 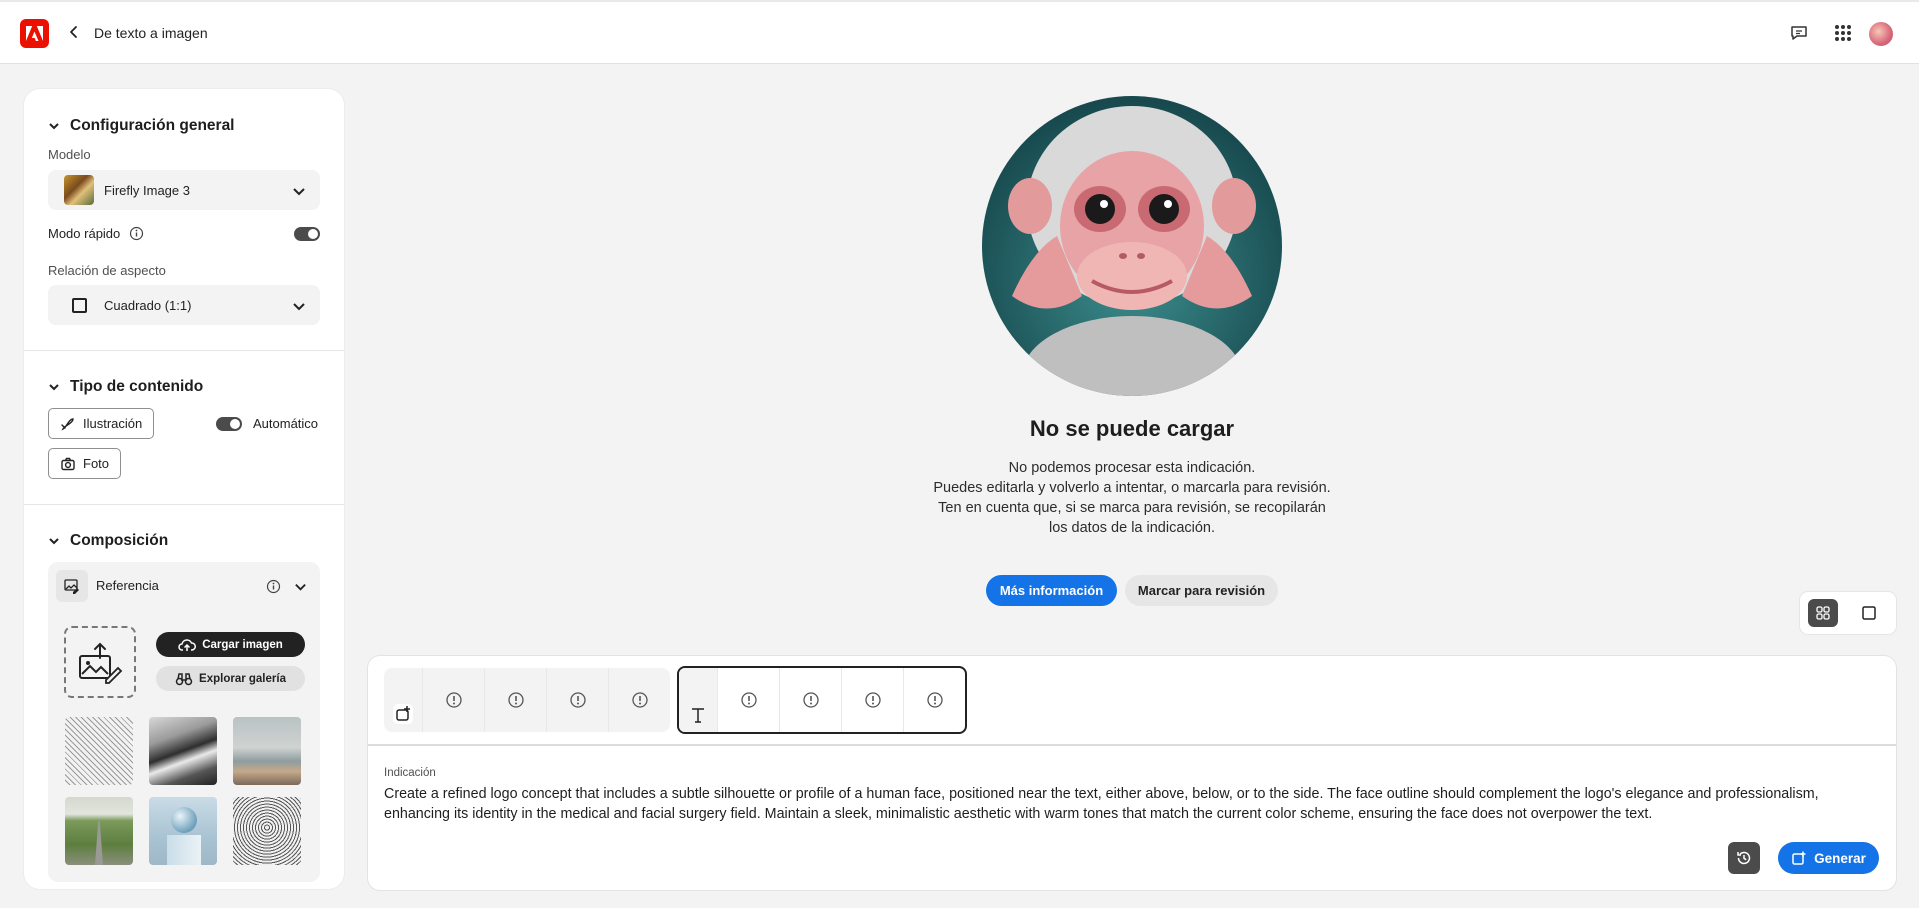 I want to click on reference-thumbnail-room, so click(x=267, y=751).